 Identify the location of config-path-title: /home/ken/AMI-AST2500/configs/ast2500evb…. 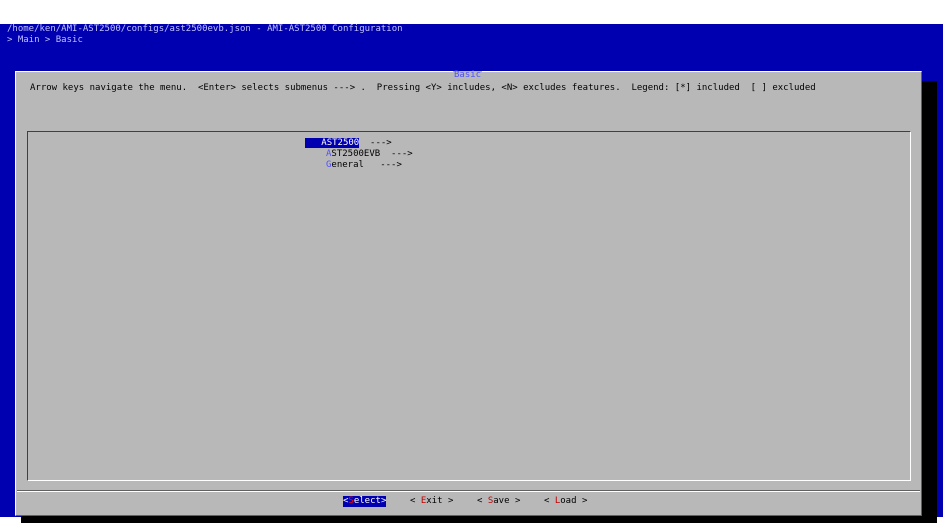
(205, 29).